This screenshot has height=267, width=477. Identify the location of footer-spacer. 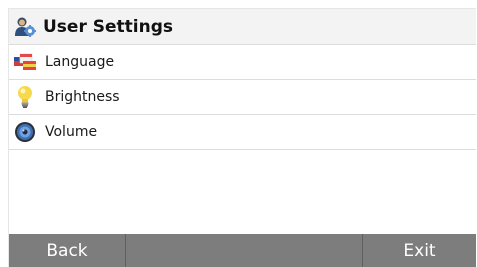
(244, 250).